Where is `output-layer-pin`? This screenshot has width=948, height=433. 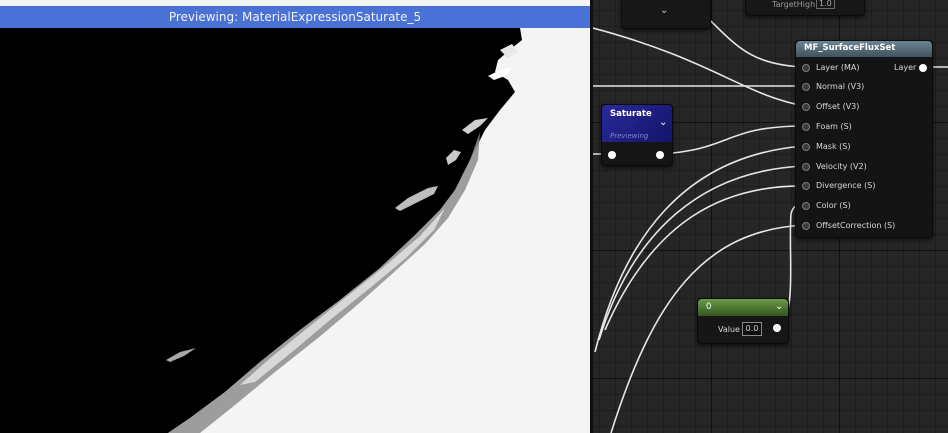 output-layer-pin is located at coordinates (923, 68).